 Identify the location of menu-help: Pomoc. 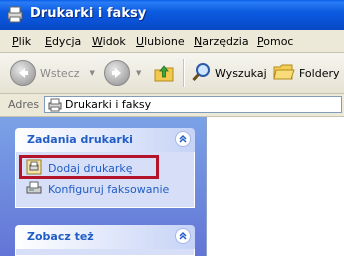
(275, 41).